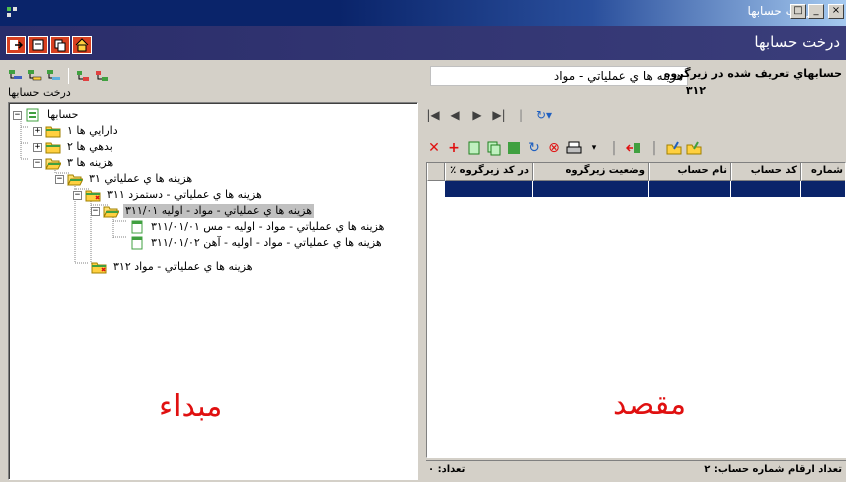  I want to click on tree-caption: درخت حسابها, so click(39, 92).